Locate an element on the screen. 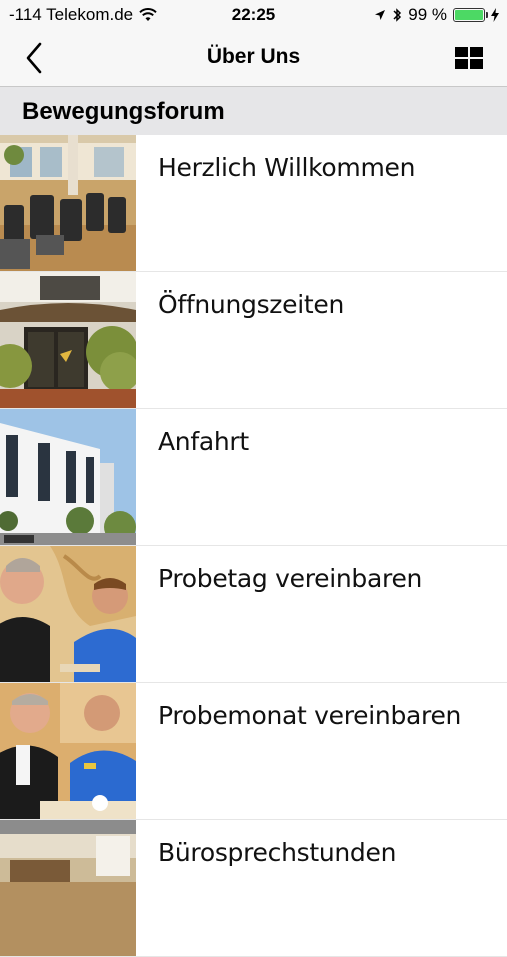  list-item-oeffnungszeiten: Öffnungszeiten is located at coordinates (253, 340).